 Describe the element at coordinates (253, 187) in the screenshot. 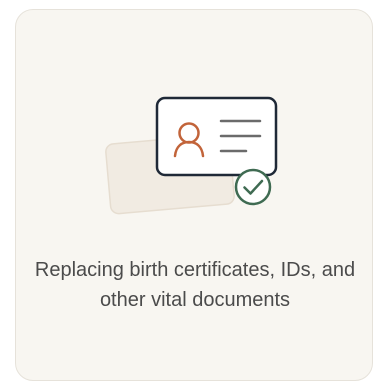

I see `check-circle-icon` at that location.